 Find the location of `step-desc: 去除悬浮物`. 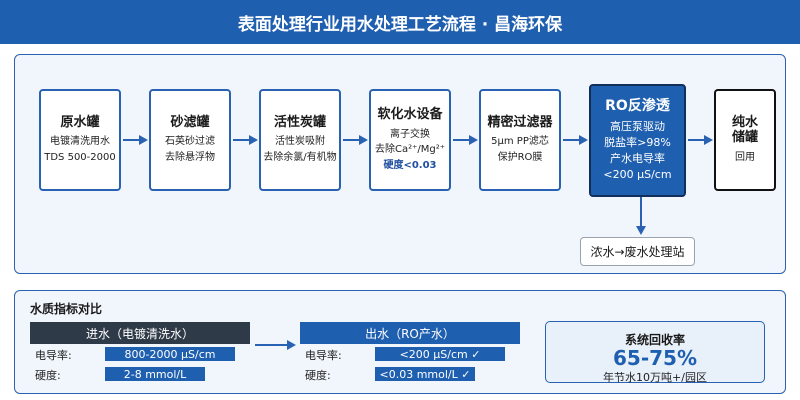

step-desc: 去除悬浮物 is located at coordinates (190, 157).